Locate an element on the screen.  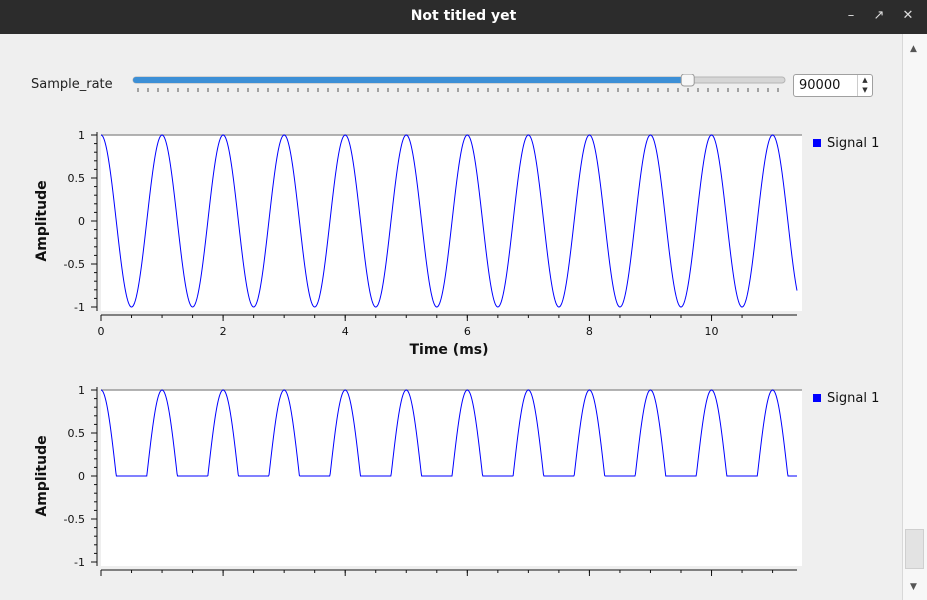
legend-1: Signal 1 is located at coordinates (846, 143).